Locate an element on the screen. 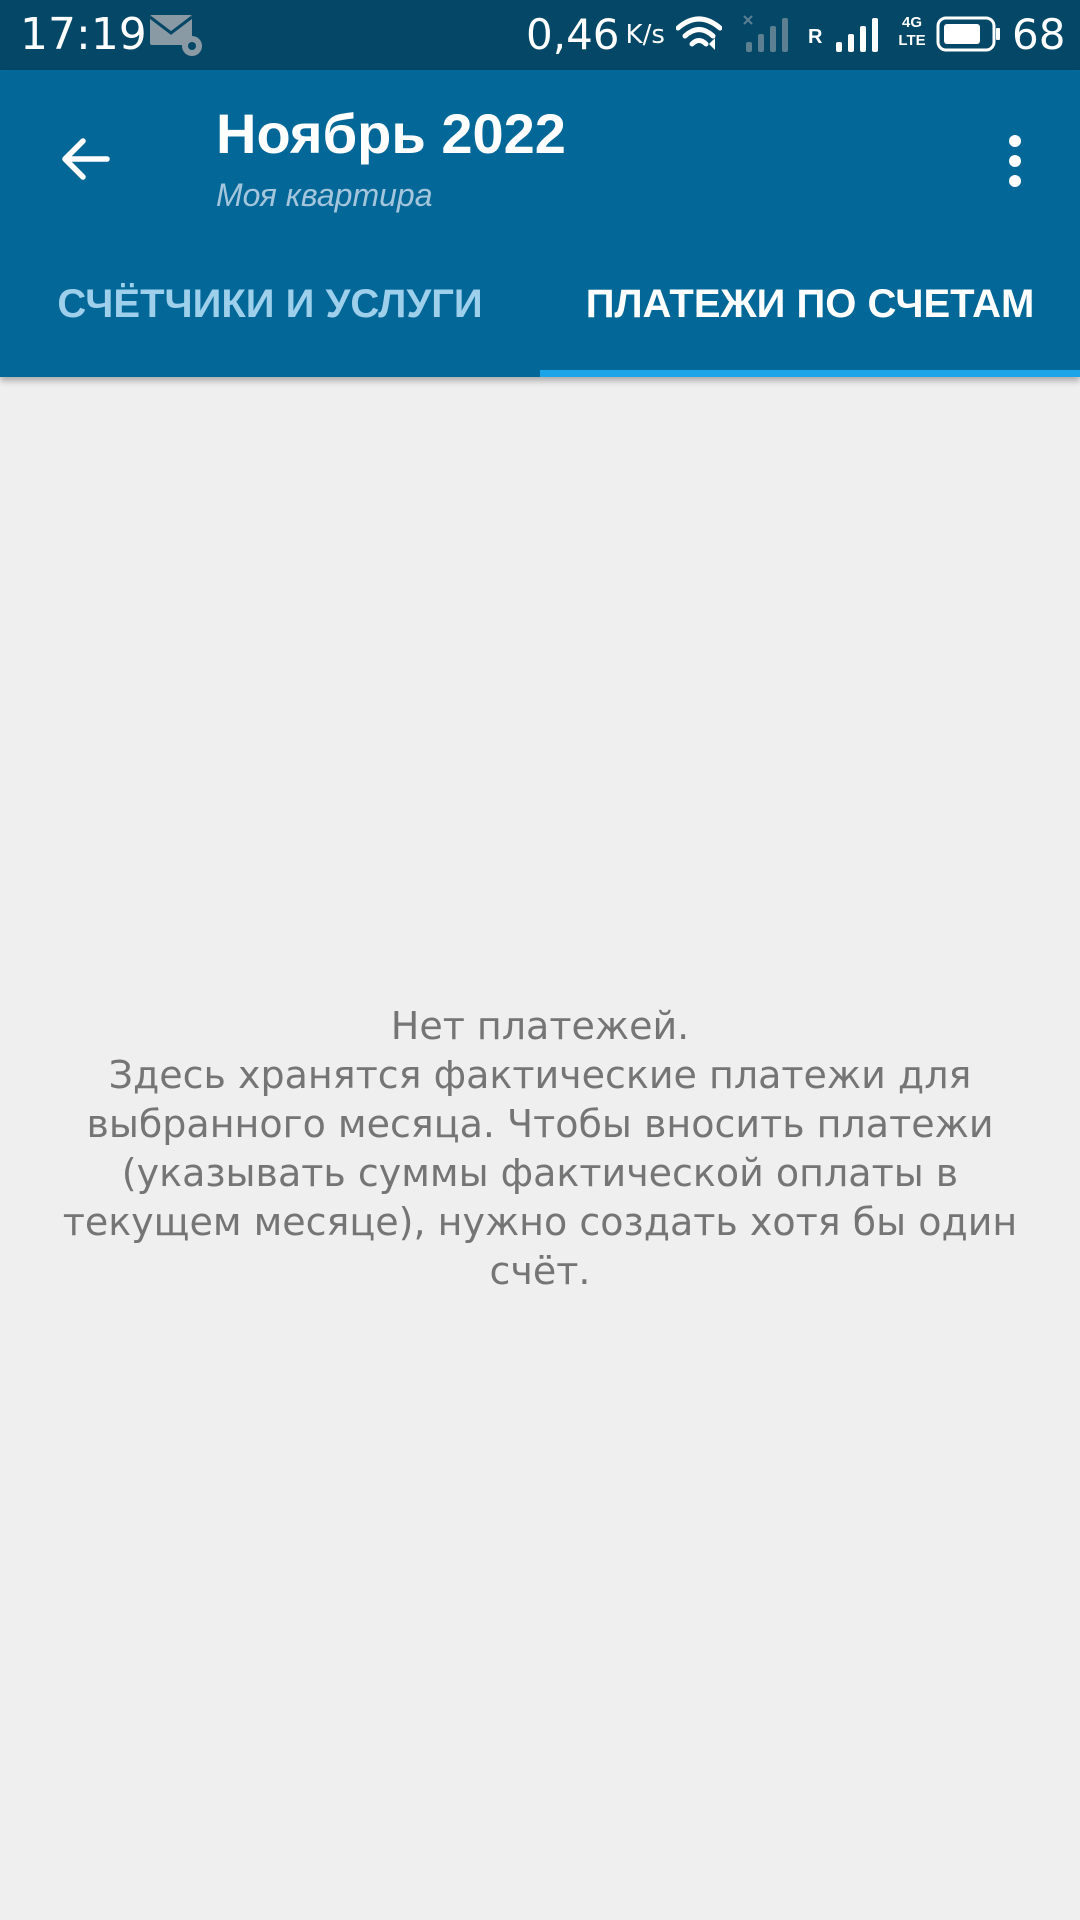 Image resolution: width=1080 pixels, height=1920 pixels. overflow-menu-button is located at coordinates (1015, 161).